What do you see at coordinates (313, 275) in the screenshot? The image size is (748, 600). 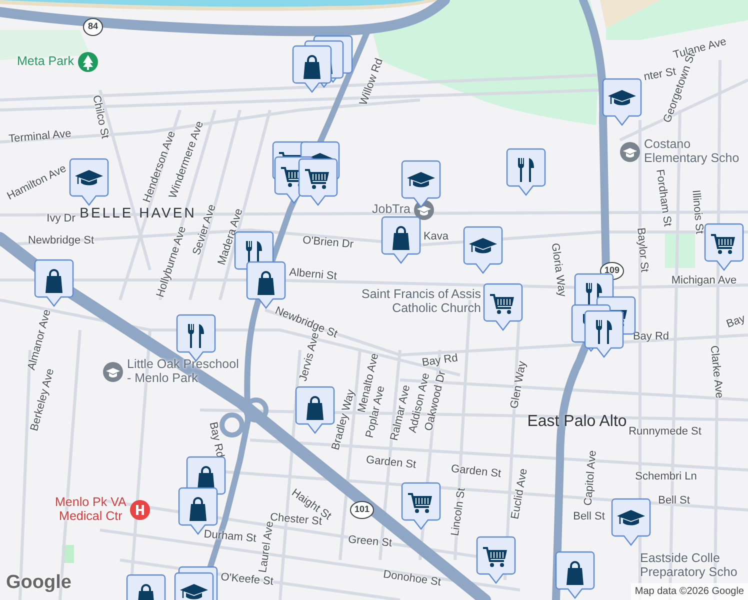 I see `street-label: Alberni St` at bounding box center [313, 275].